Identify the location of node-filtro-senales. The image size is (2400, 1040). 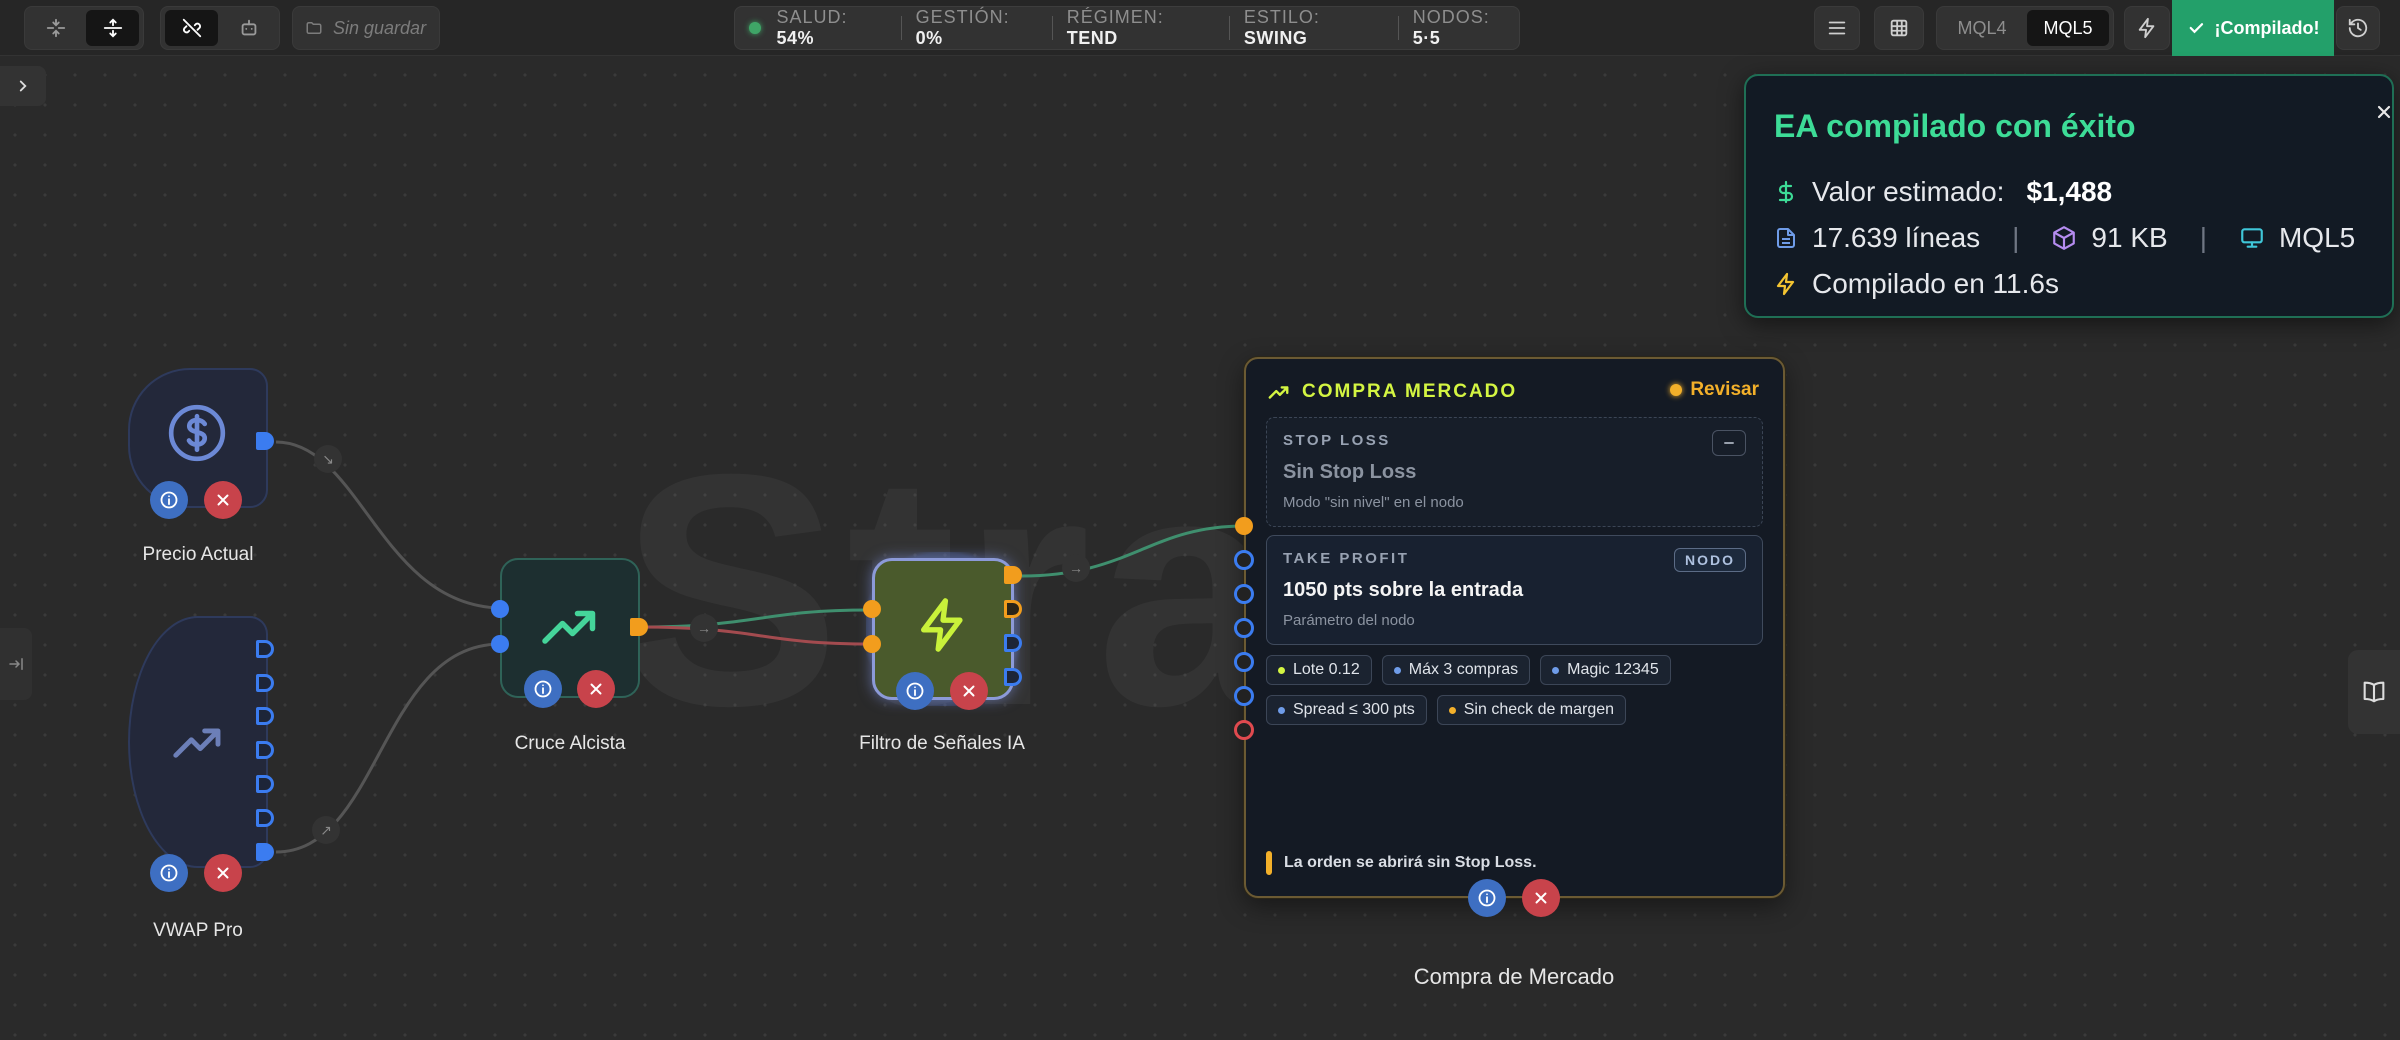
(942, 631).